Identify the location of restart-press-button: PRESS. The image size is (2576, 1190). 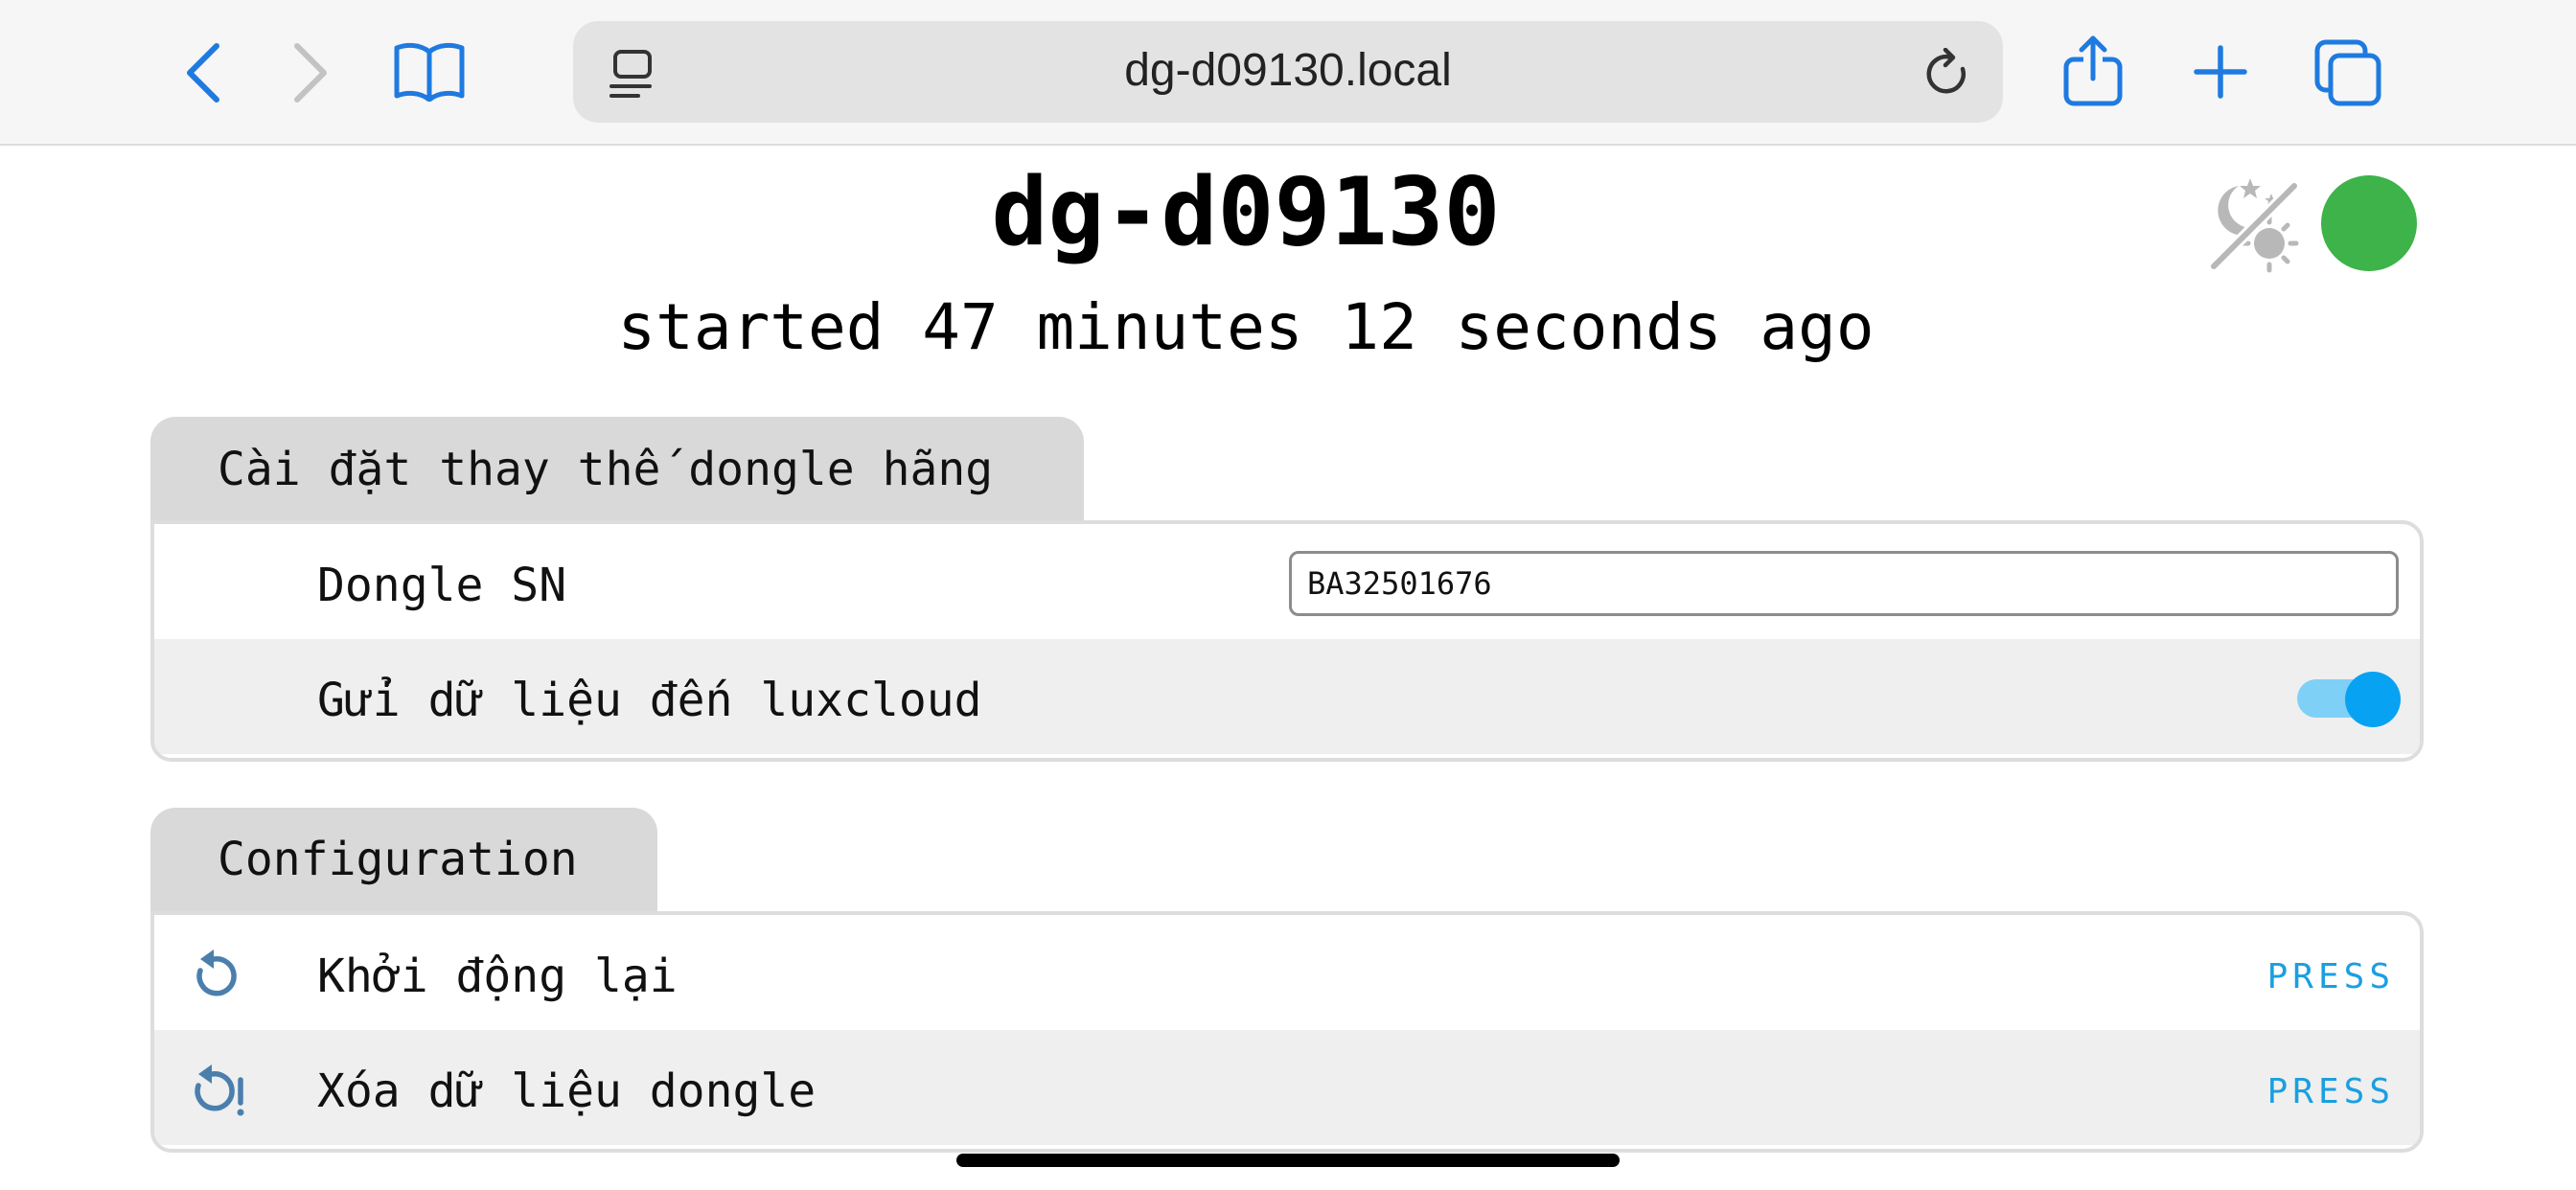
(2331, 977).